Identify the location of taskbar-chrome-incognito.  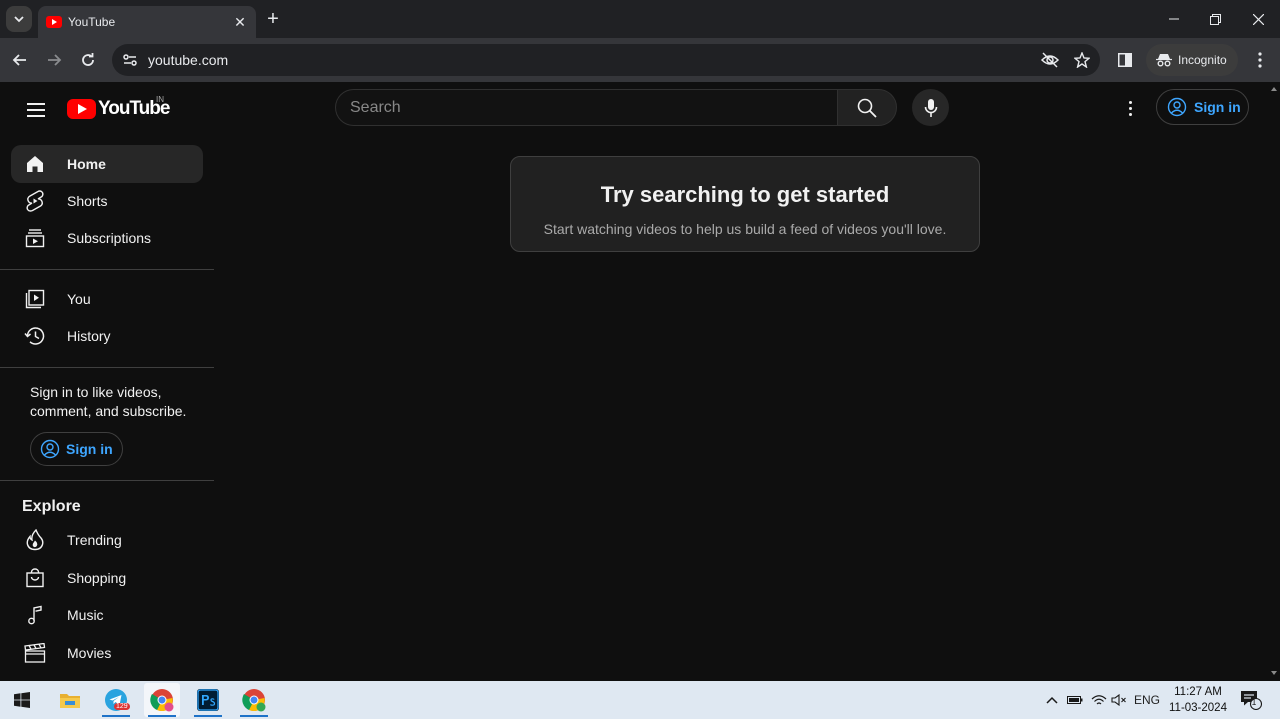
(162, 700).